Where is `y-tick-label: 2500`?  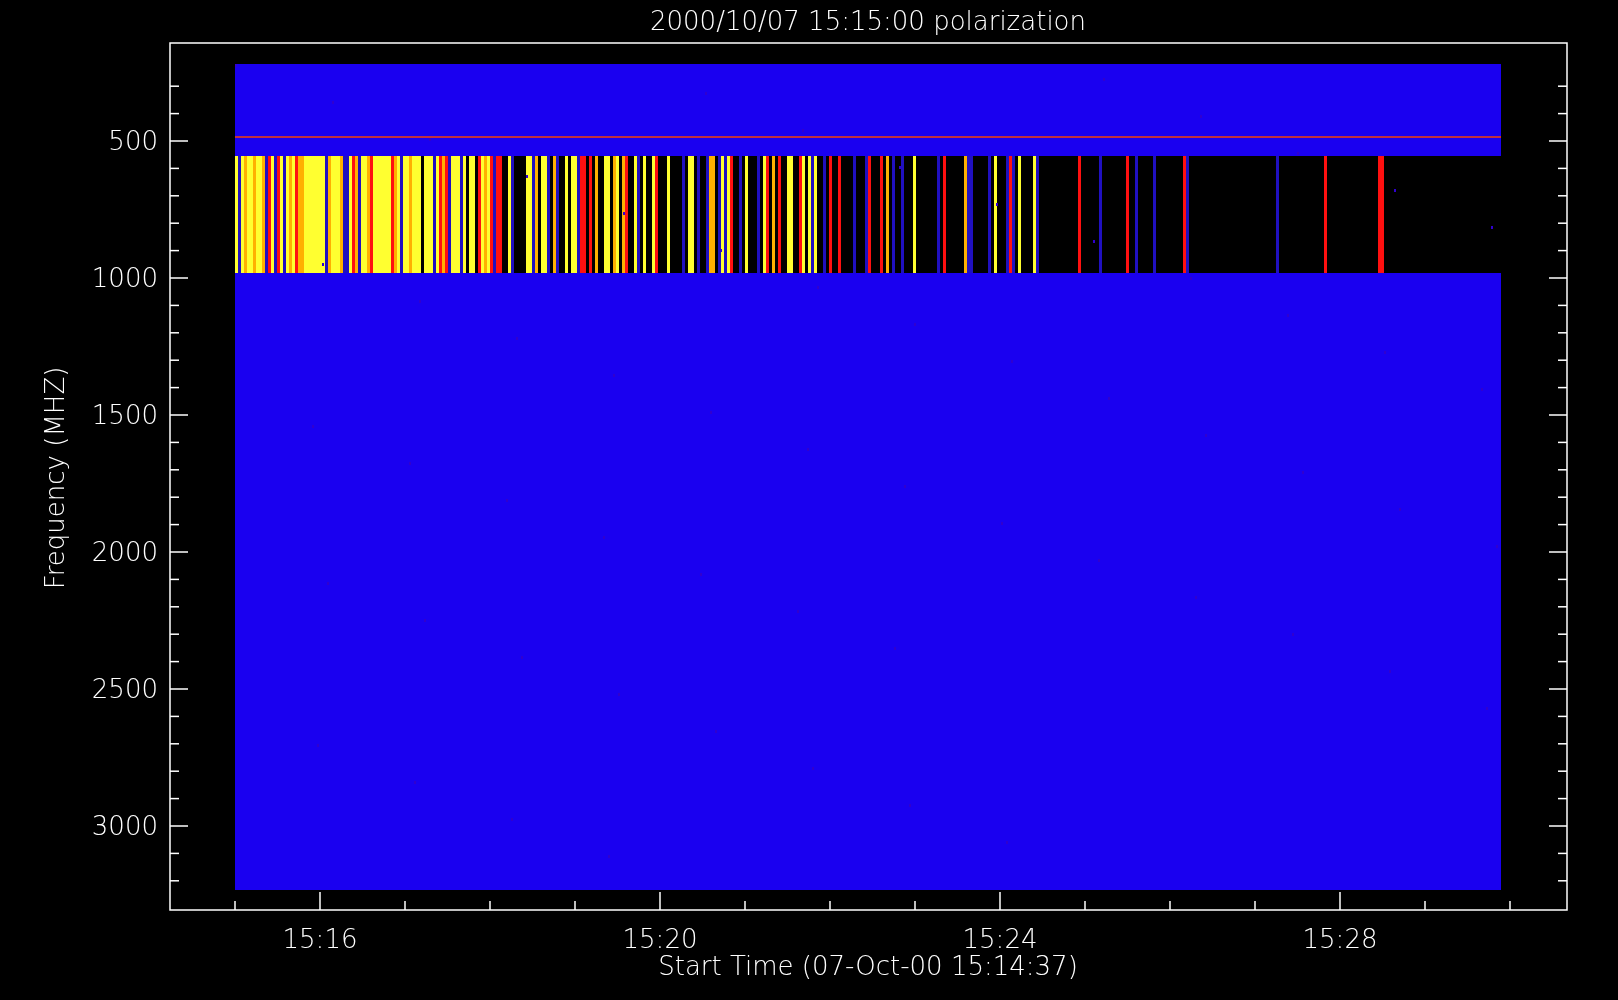
y-tick-label: 2500 is located at coordinates (124, 689).